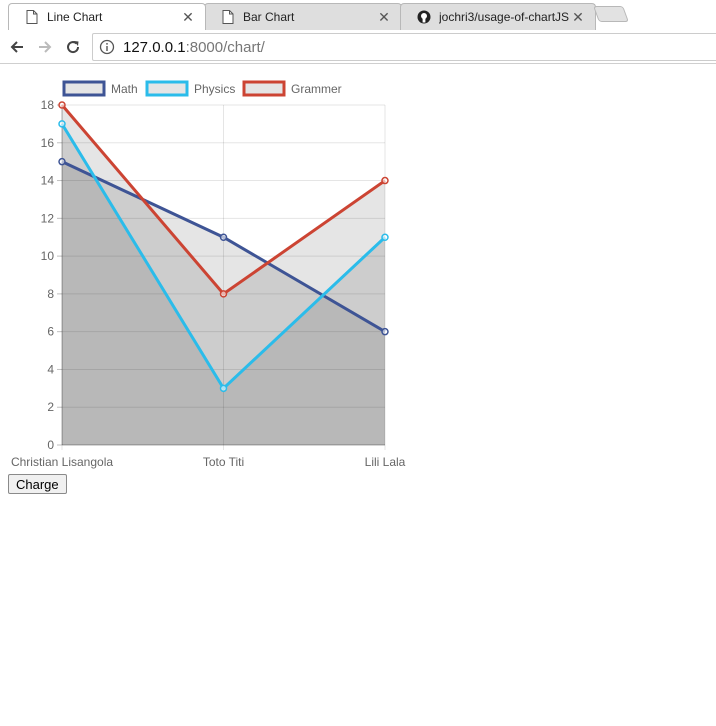 This screenshot has height=726, width=716. What do you see at coordinates (611, 14) in the screenshot?
I see `new-tab-button` at bounding box center [611, 14].